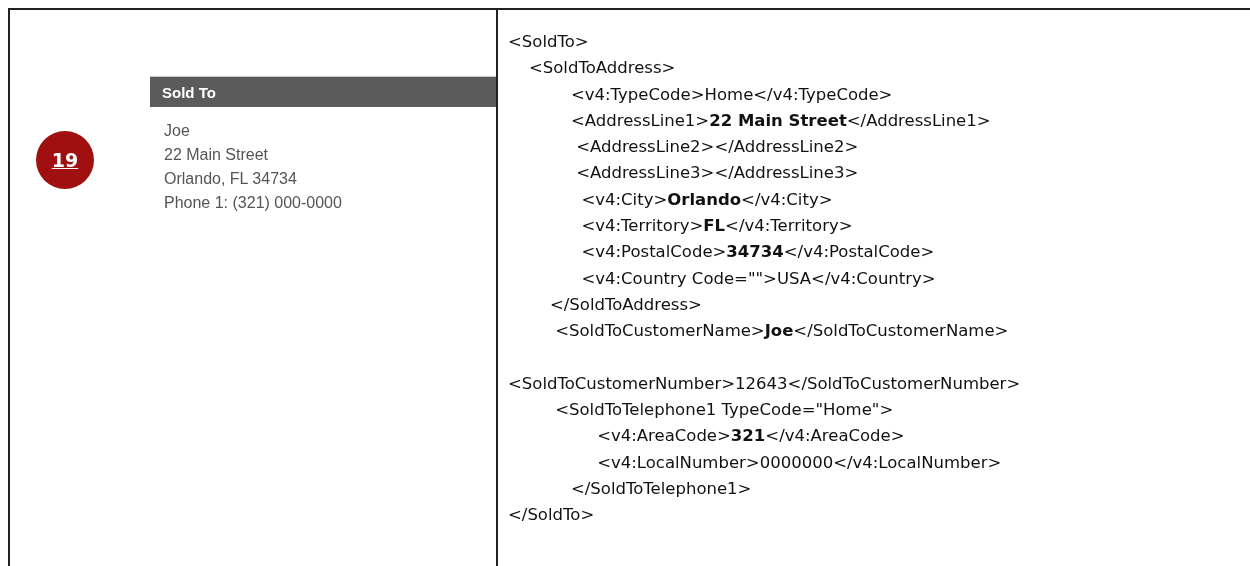 This screenshot has height=566, width=1250. I want to click on xml-code-line: <v4:AreaCode>321</v4:AreaCode>, so click(750, 436).